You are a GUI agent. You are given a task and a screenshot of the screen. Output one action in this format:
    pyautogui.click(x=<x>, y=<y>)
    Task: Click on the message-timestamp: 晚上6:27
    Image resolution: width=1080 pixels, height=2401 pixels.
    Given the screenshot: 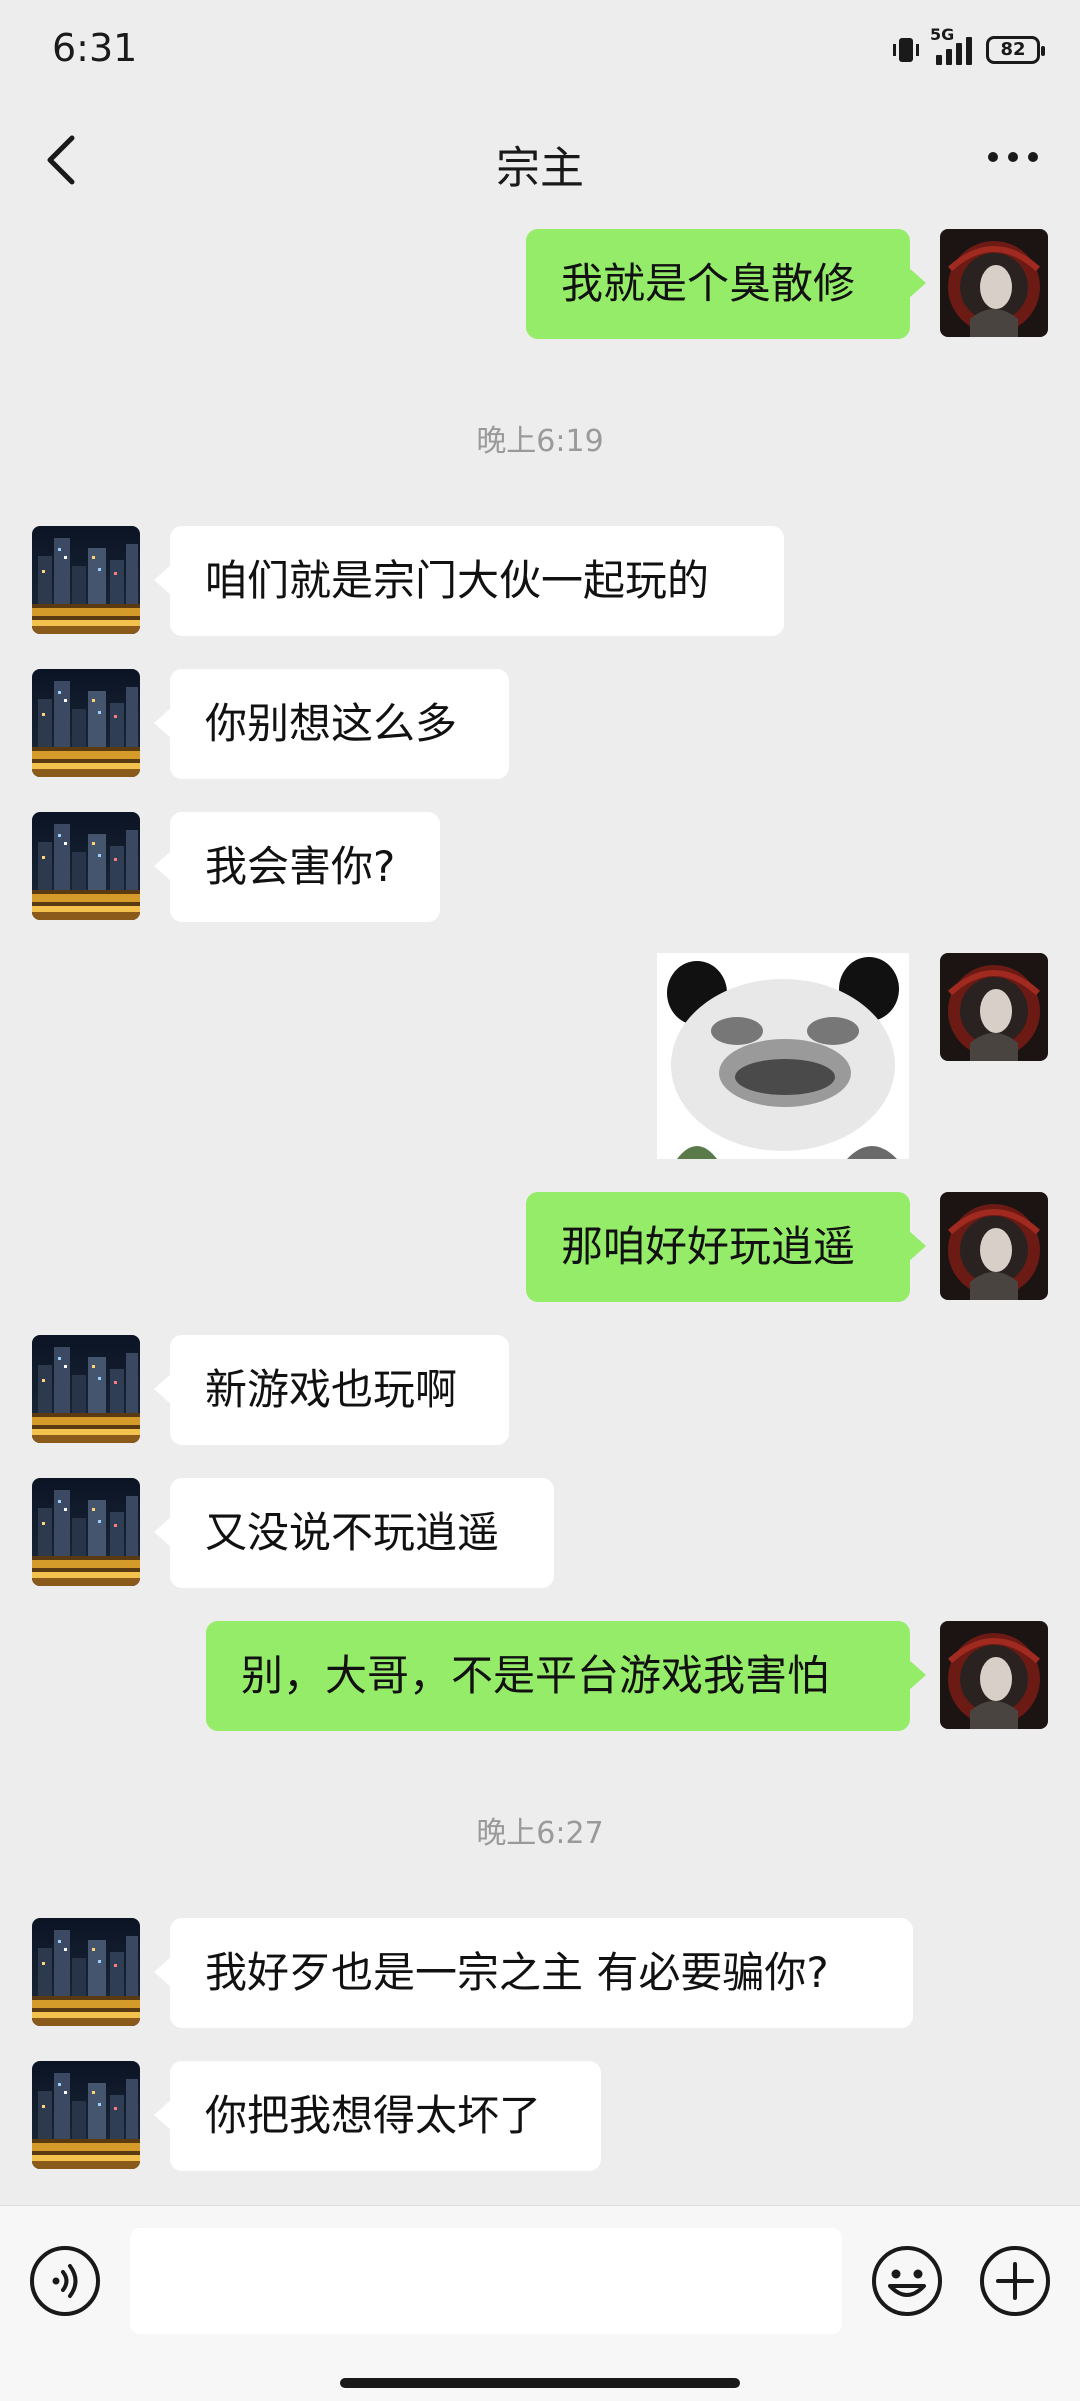 What is the action you would take?
    pyautogui.click(x=540, y=1833)
    